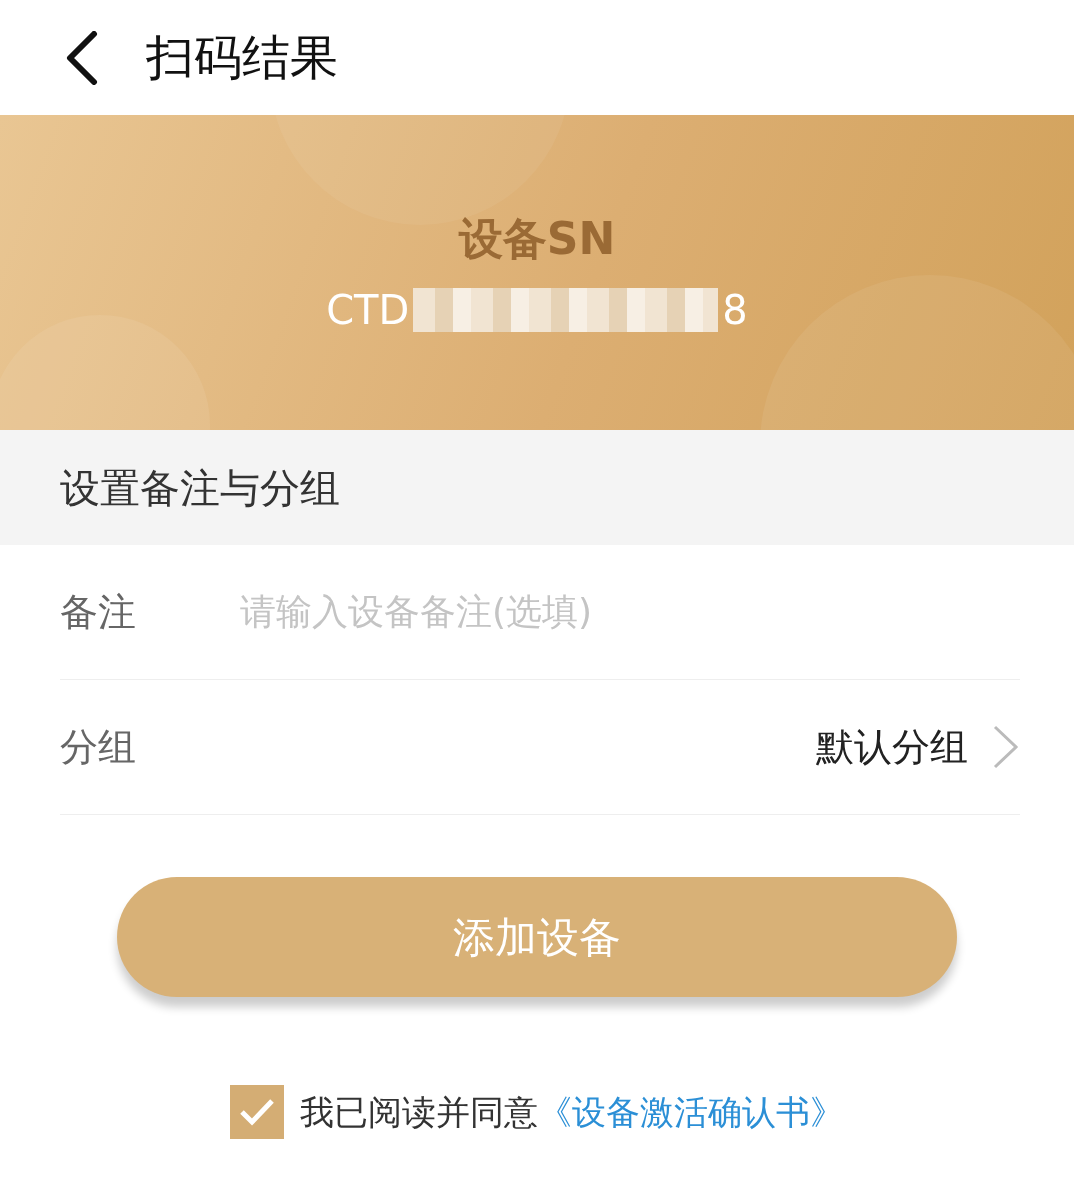  What do you see at coordinates (691, 1112) in the screenshot?
I see `agreement-link: 《设备激活确认书》` at bounding box center [691, 1112].